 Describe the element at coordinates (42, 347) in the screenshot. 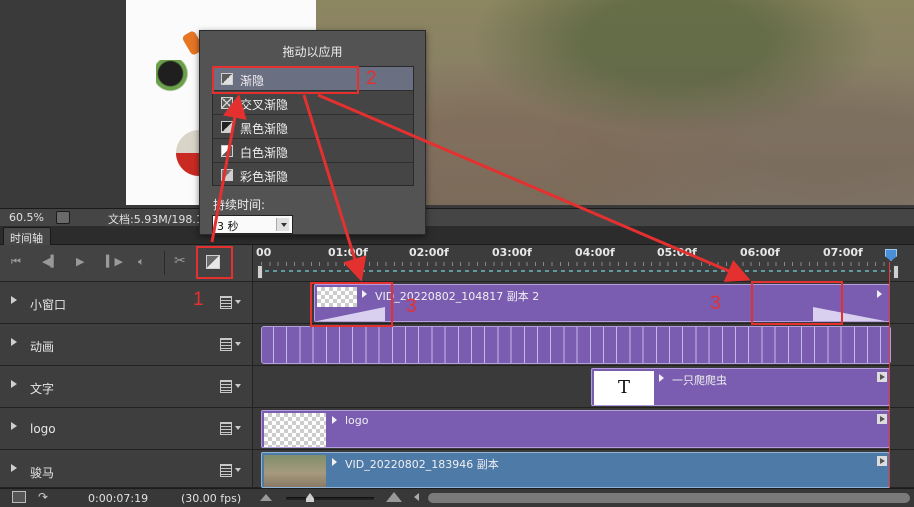

I see `track-name: 动画` at that location.